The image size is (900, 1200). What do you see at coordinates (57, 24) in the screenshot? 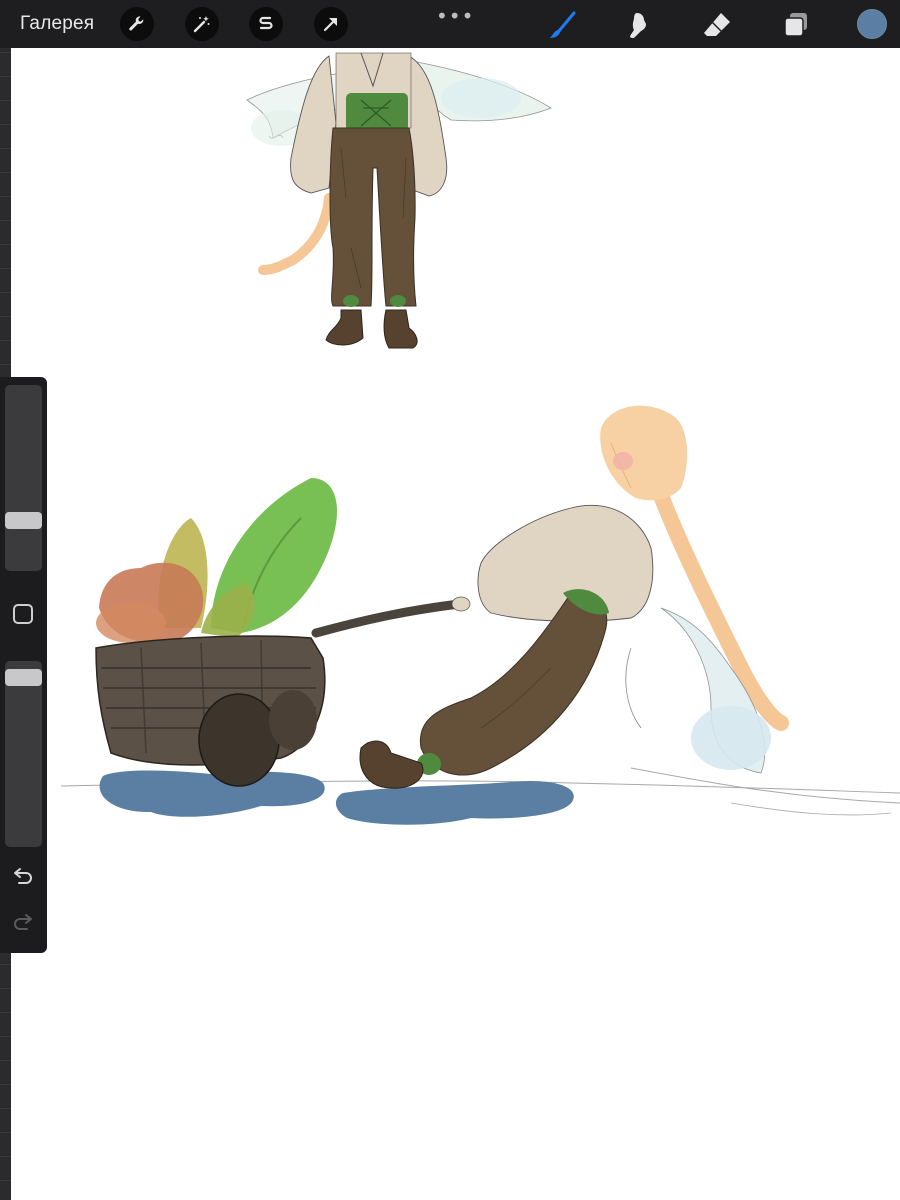
I see `gallery-button: Галерея` at bounding box center [57, 24].